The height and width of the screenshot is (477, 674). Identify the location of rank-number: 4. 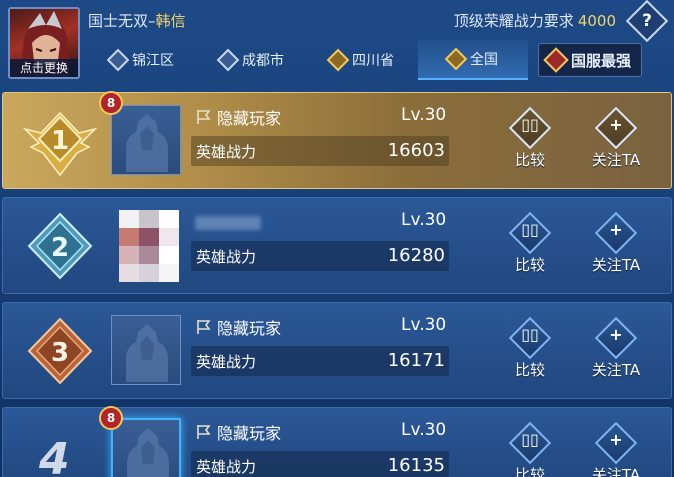
(54, 455).